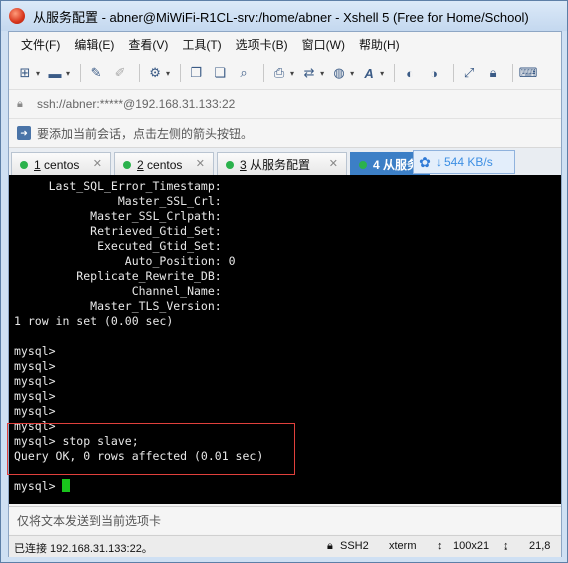 This screenshot has height=563, width=568. What do you see at coordinates (40, 44) in the screenshot?
I see `menu-file: 文件(F)` at bounding box center [40, 44].